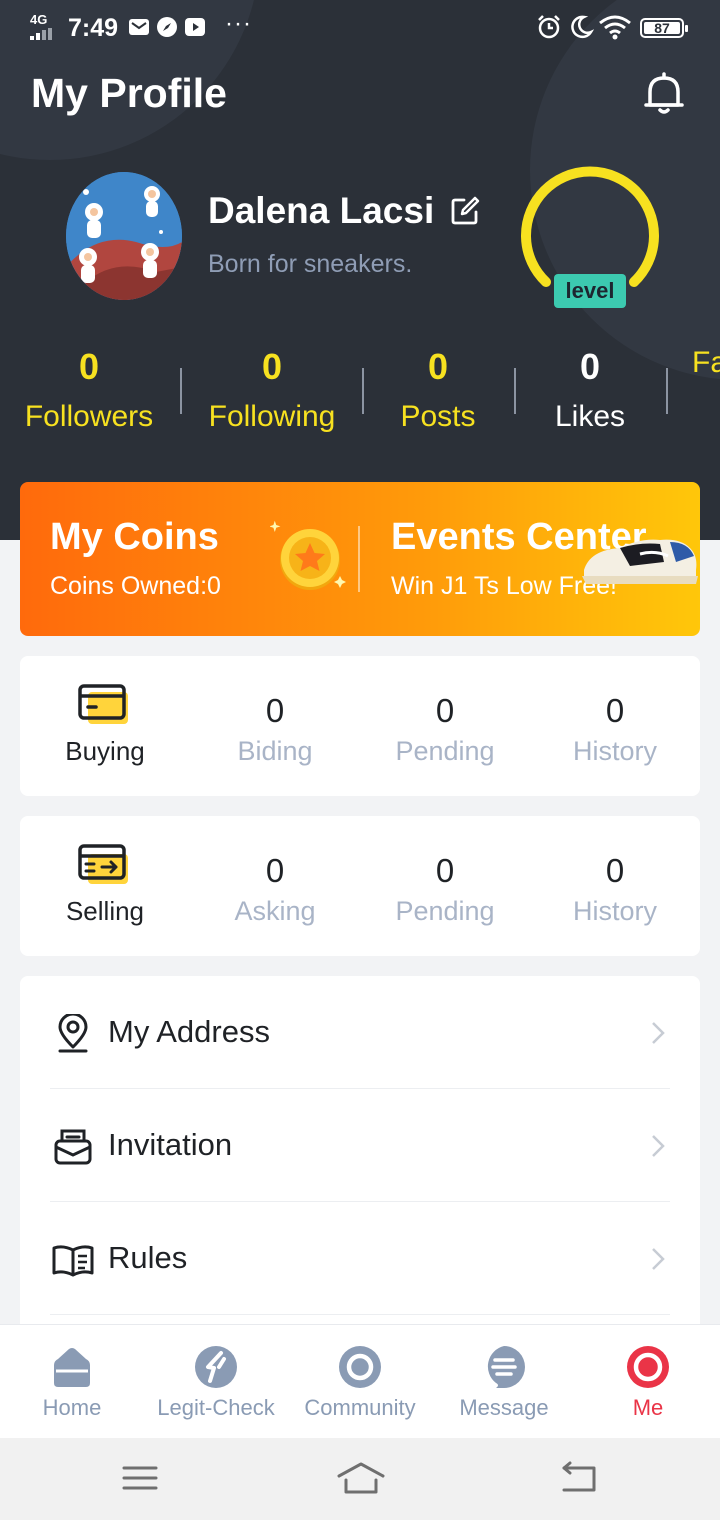  I want to click on legit-check-icon, so click(216, 1367).